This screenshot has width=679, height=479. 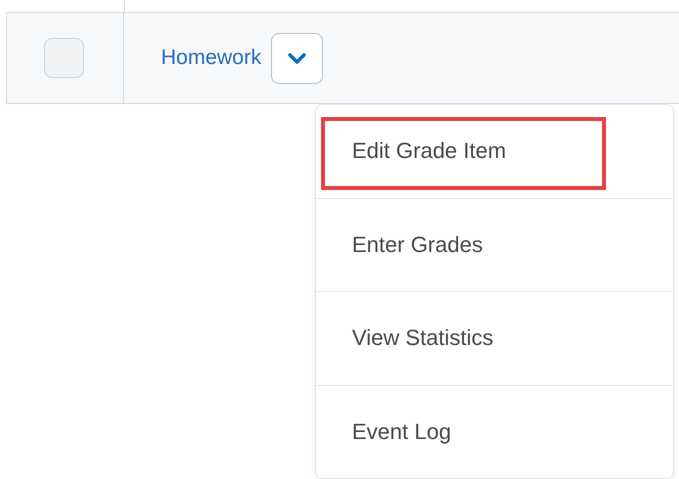 What do you see at coordinates (64, 58) in the screenshot?
I see `checkbox` at bounding box center [64, 58].